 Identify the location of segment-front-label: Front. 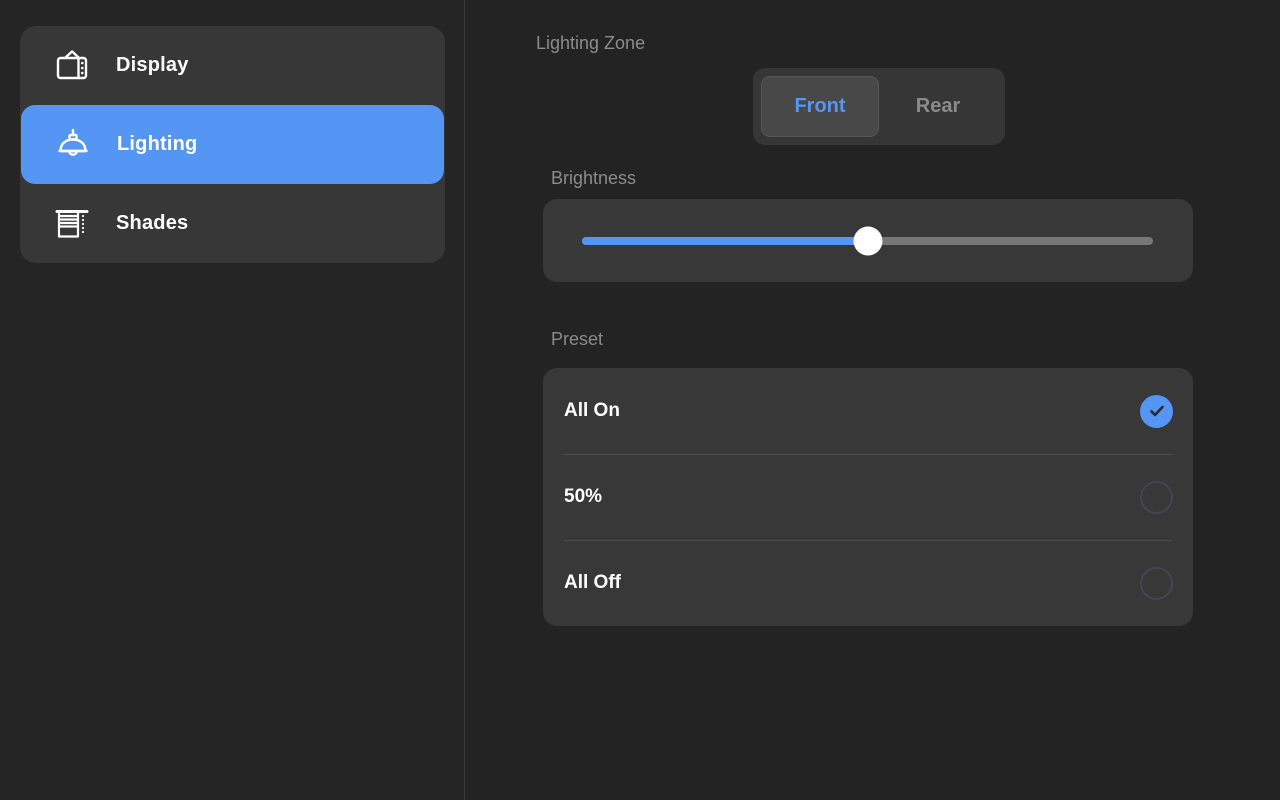
(820, 106).